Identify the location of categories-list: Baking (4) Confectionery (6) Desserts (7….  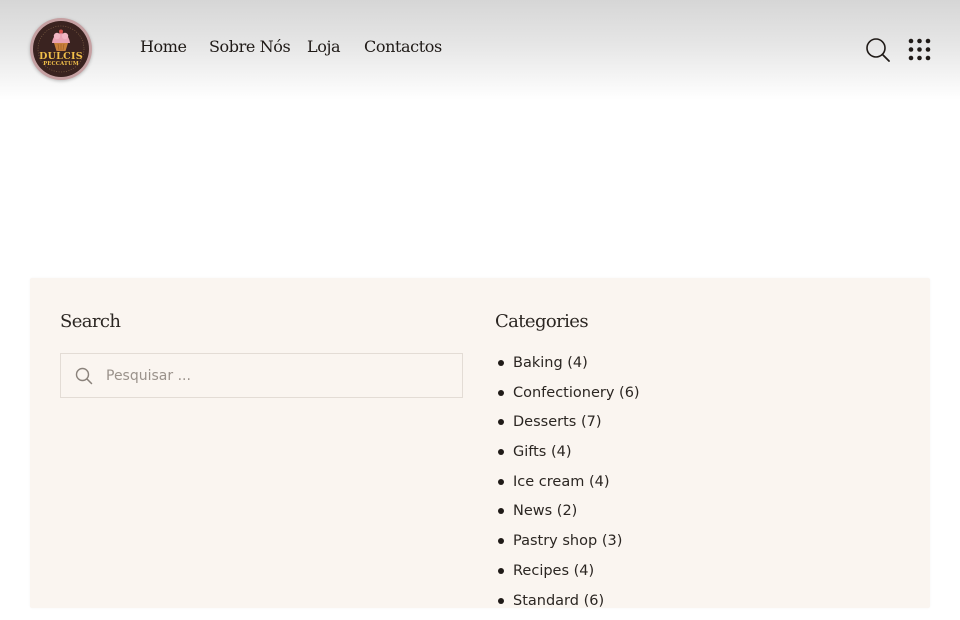
(567, 486).